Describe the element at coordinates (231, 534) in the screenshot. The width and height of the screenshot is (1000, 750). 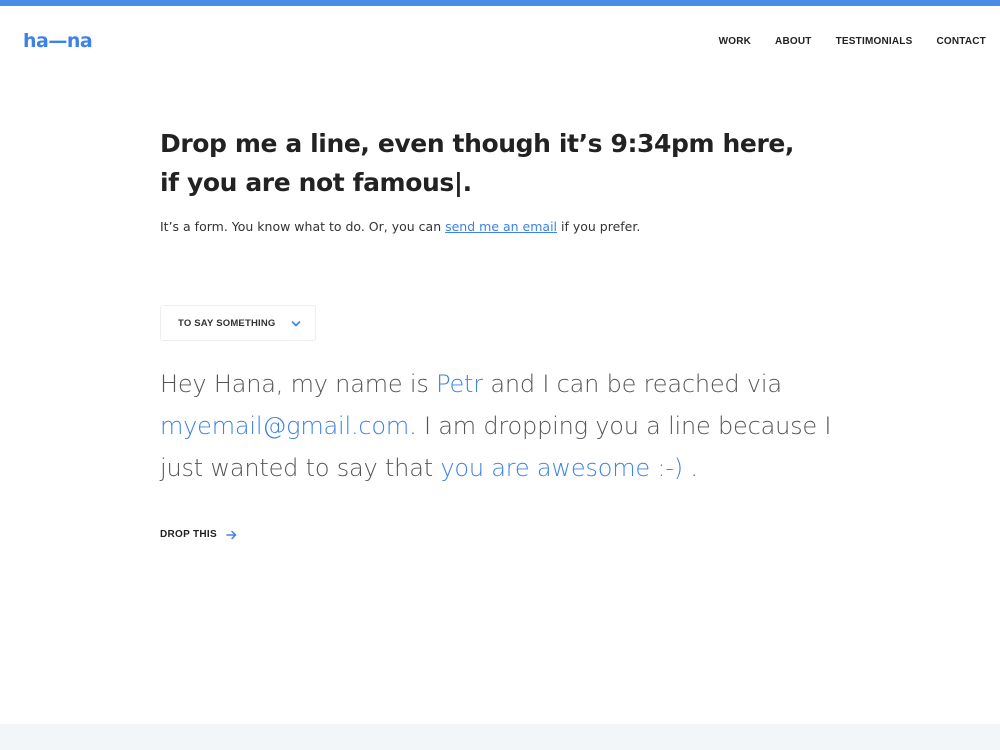
I see `arrow-right-icon` at that location.